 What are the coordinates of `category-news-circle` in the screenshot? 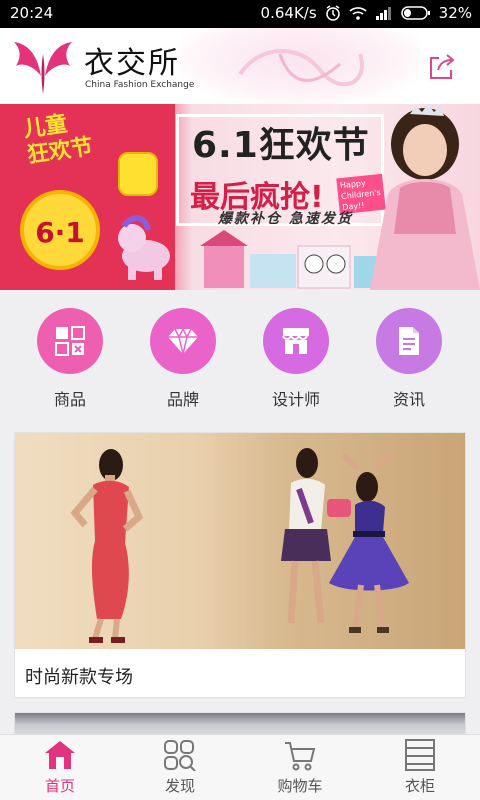 It's located at (409, 341).